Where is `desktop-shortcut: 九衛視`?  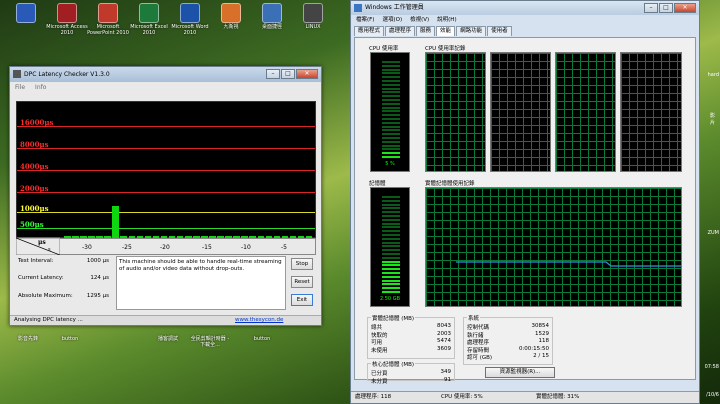 desktop-shortcut: 九衛視 is located at coordinates (231, 16).